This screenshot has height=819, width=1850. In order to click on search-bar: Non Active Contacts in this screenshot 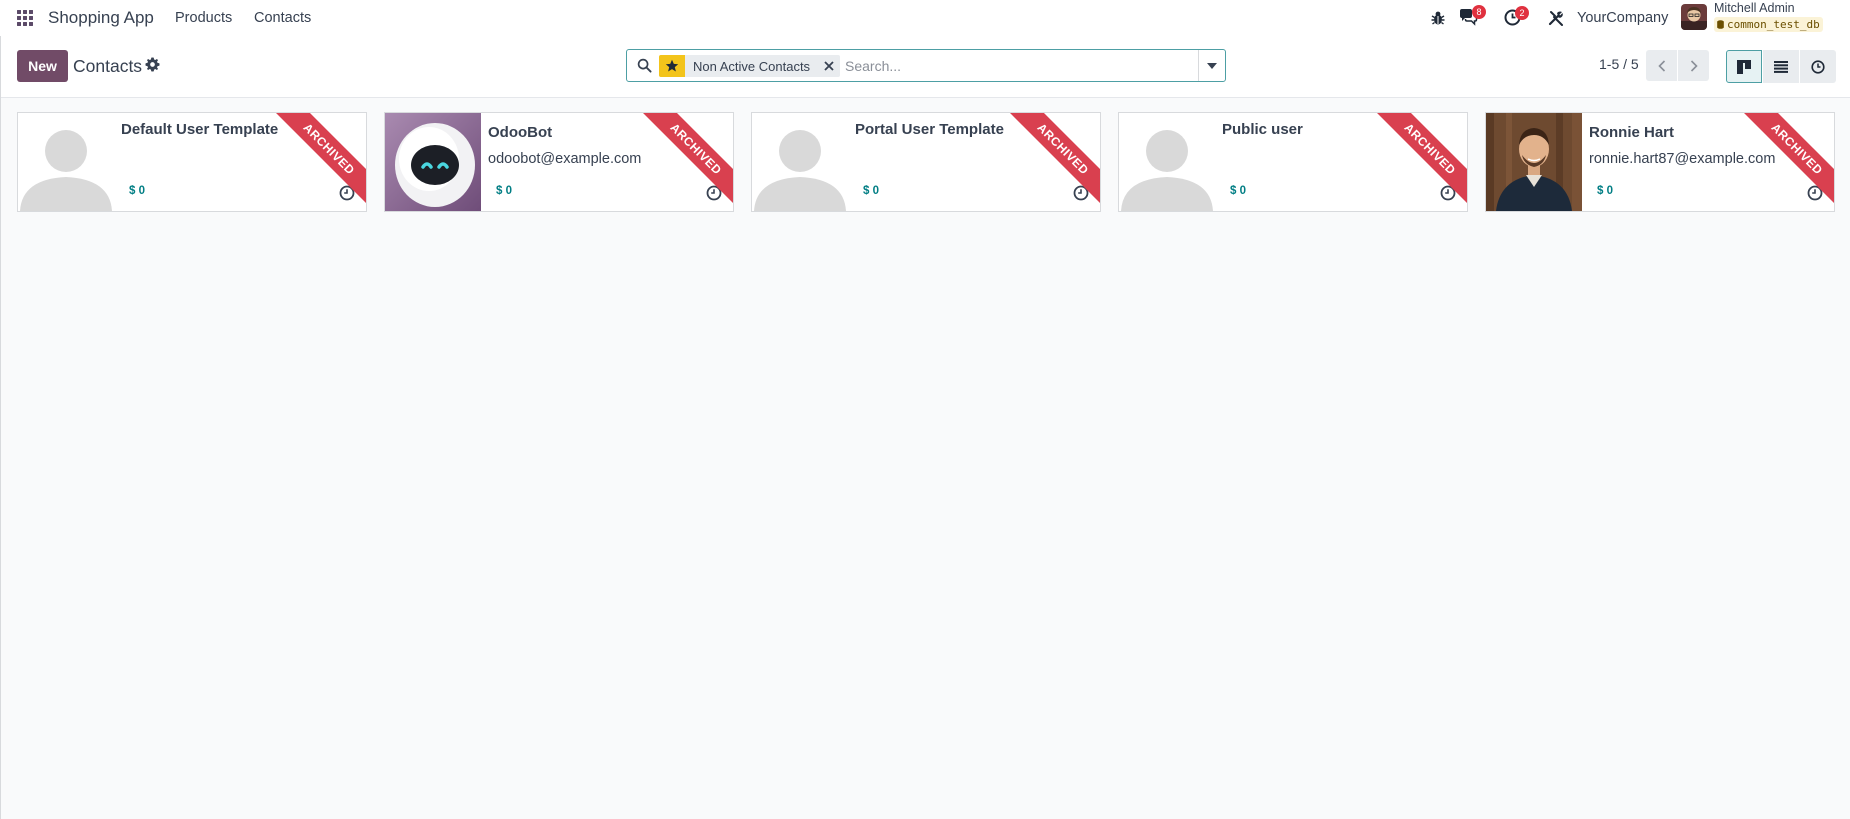, I will do `click(926, 65)`.